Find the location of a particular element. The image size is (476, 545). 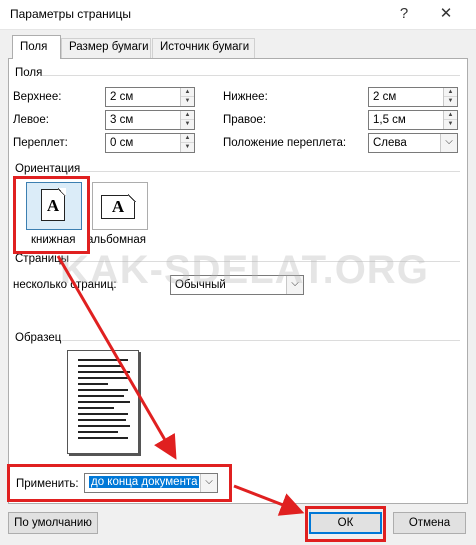

top-margin-value: 2 см is located at coordinates (122, 97).